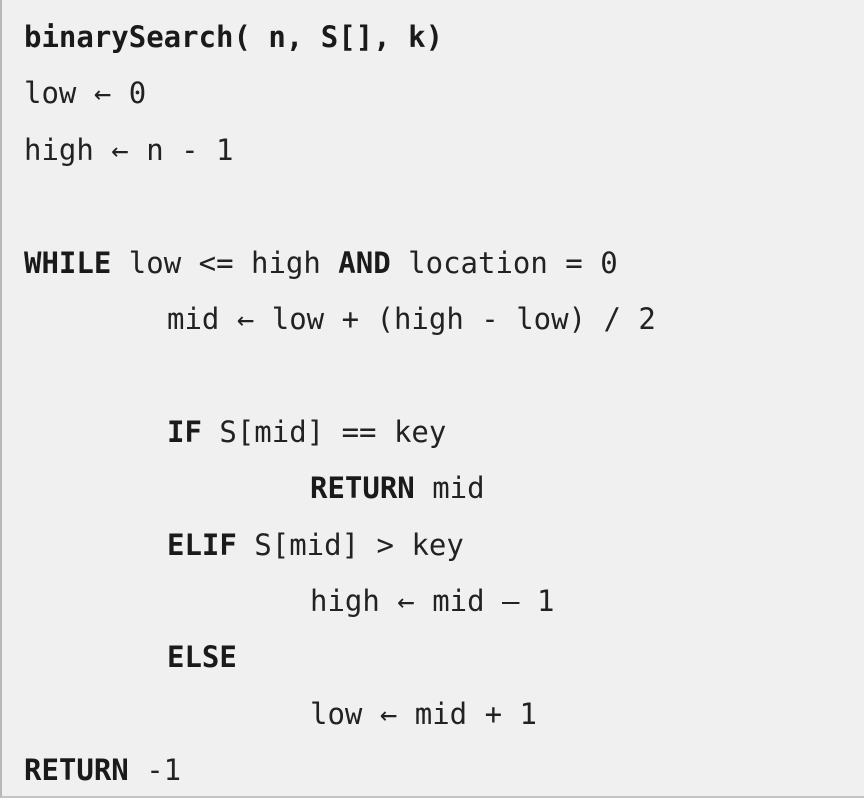 This screenshot has width=864, height=798. I want to click on code-text: -1, so click(155, 770).